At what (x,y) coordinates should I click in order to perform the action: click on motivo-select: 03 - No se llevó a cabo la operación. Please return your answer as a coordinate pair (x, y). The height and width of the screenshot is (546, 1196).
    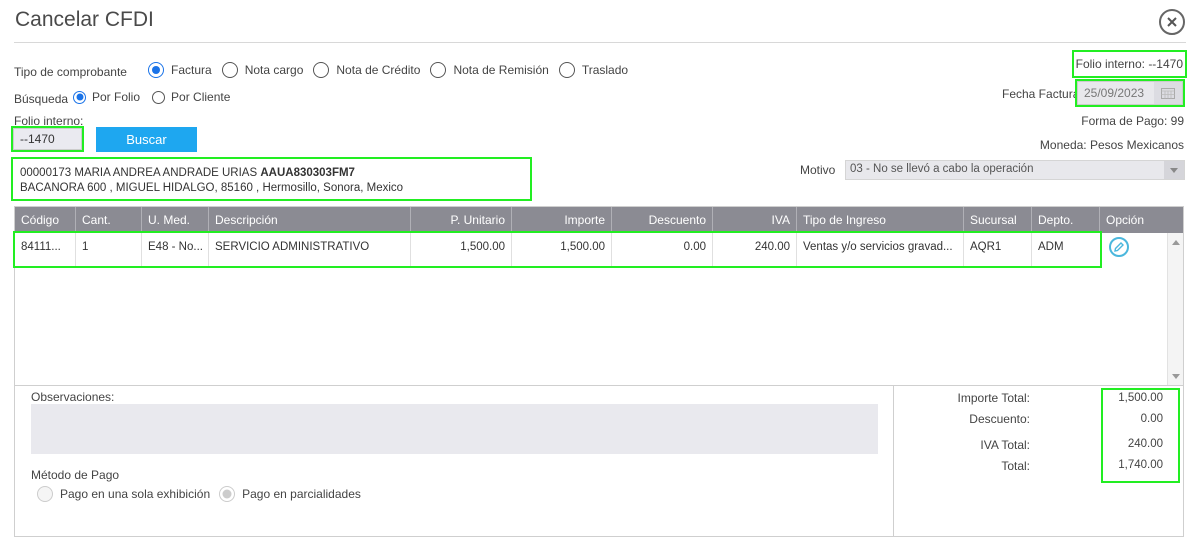
    Looking at the image, I should click on (1015, 170).